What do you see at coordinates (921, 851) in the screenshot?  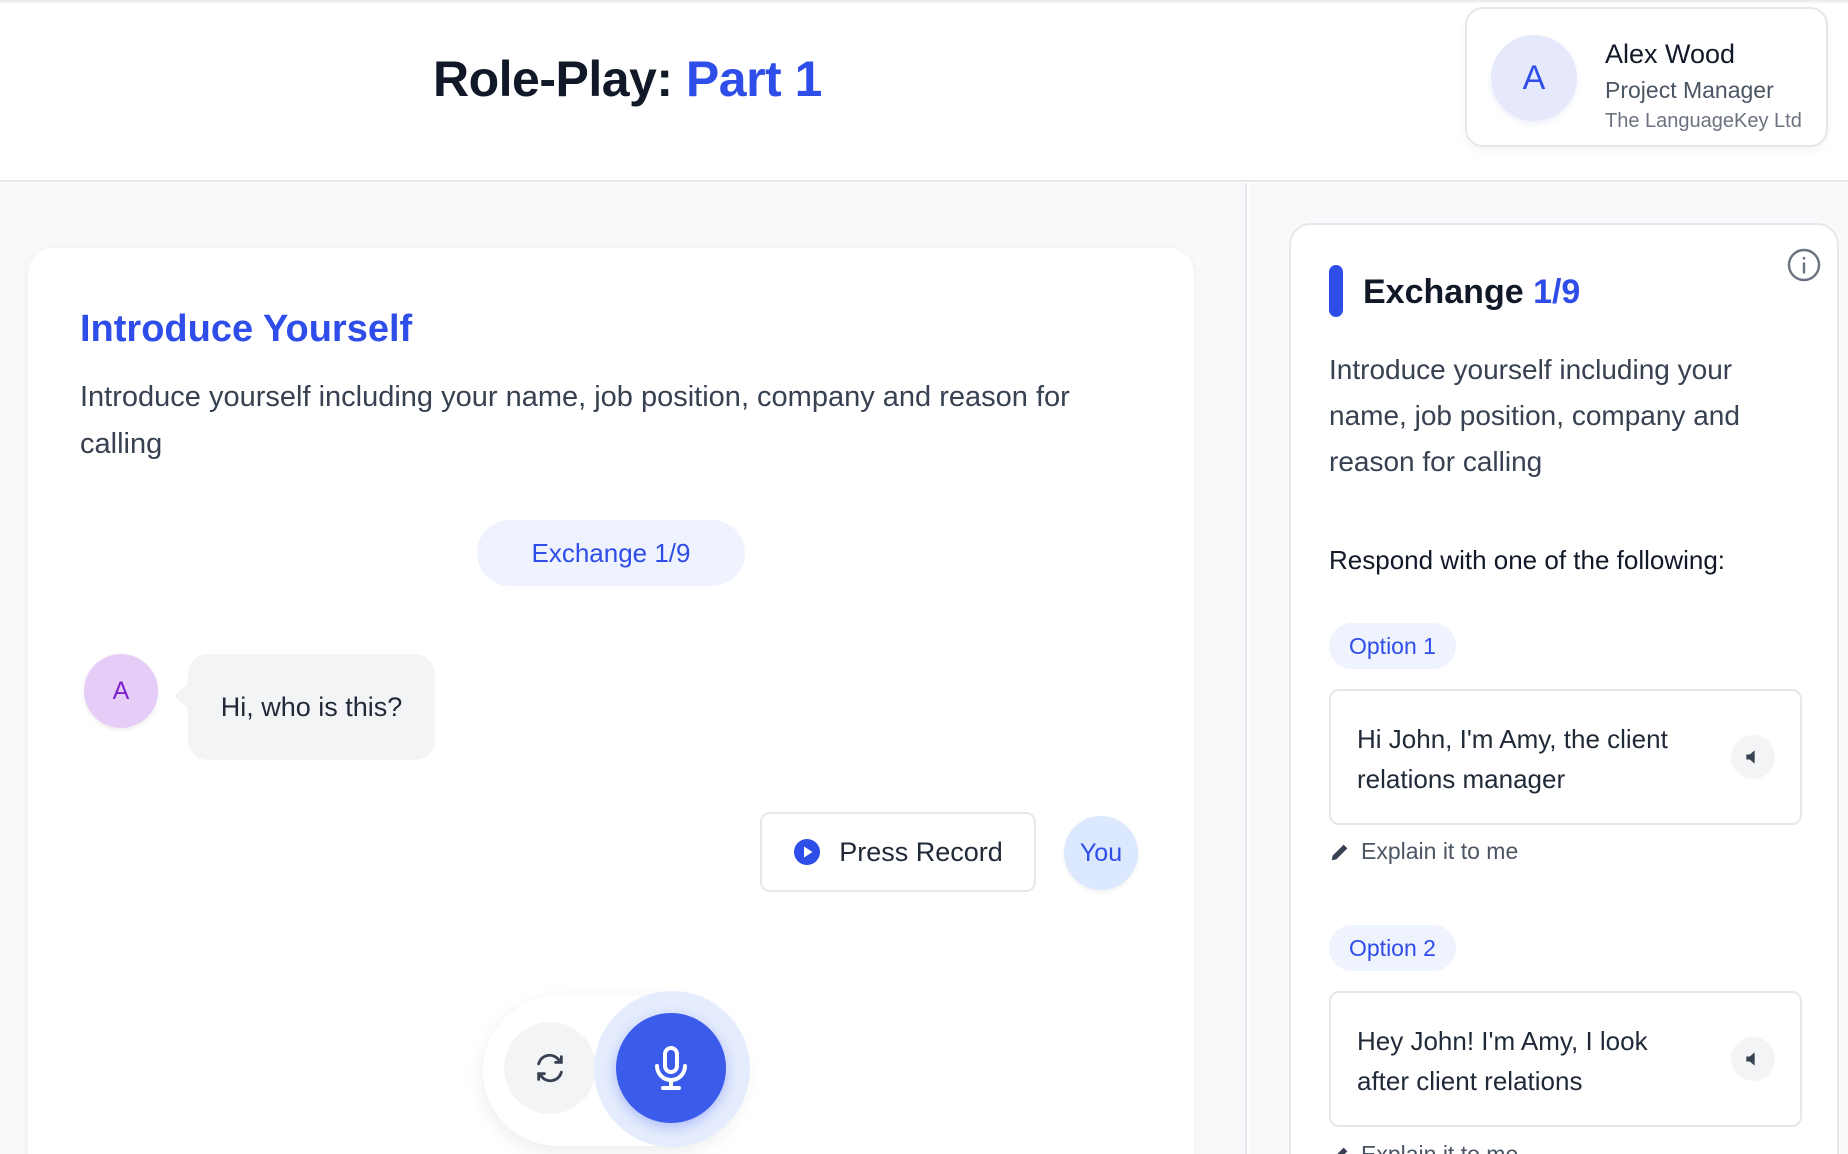 I see `press-record-label: Press Record` at bounding box center [921, 851].